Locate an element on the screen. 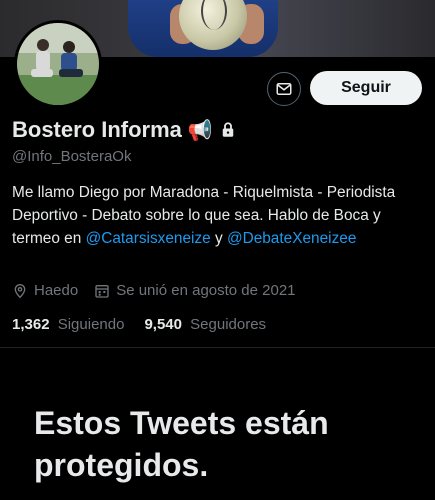  follow-button: Seguir is located at coordinates (366, 88).